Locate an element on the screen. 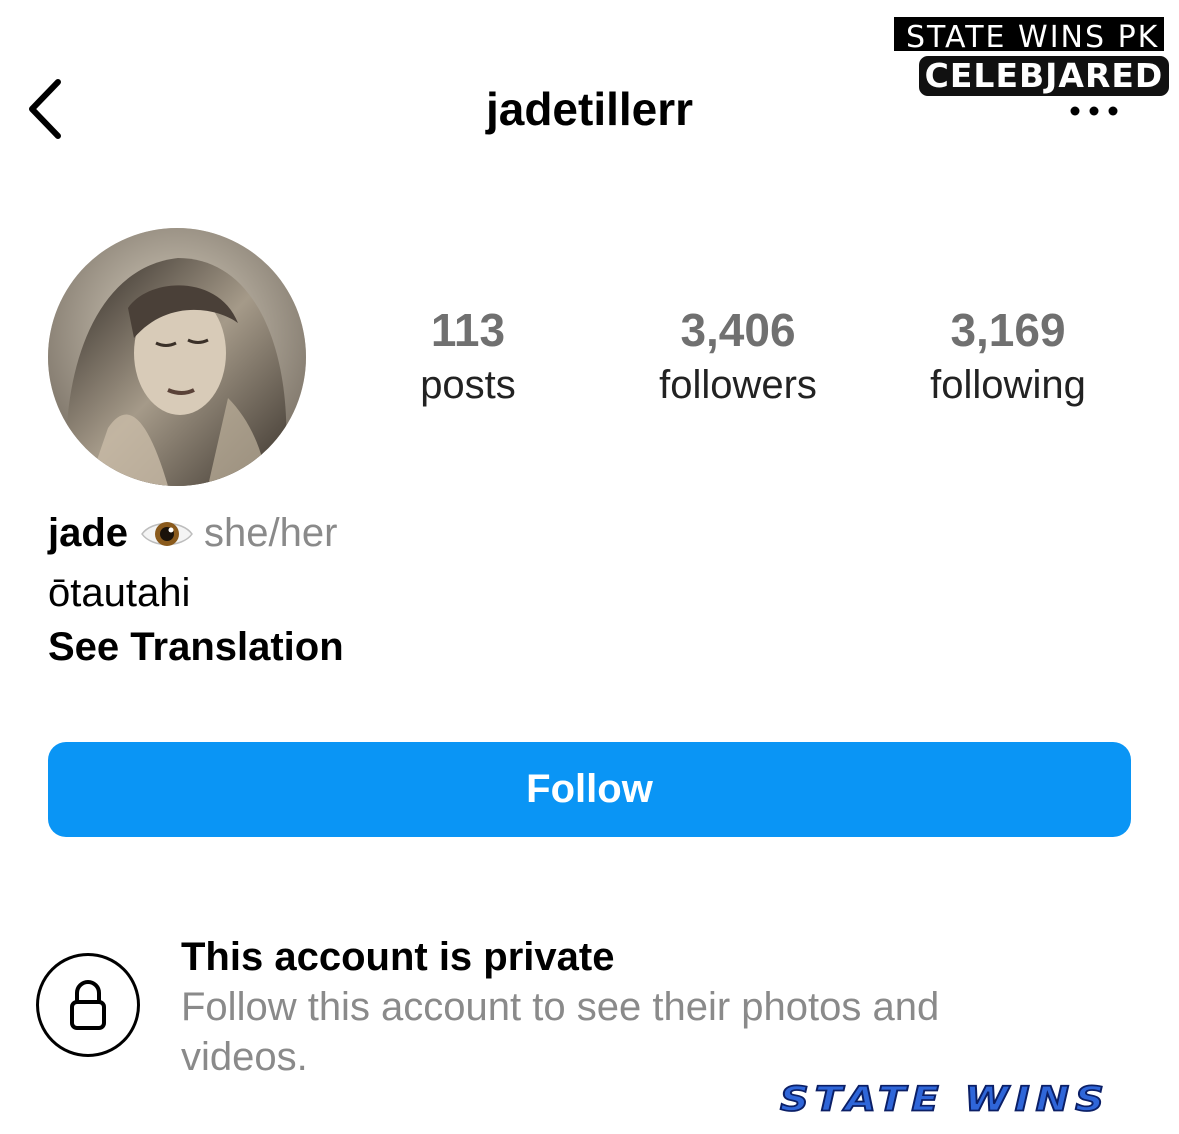 The image size is (1179, 1134). posts-count: 113 is located at coordinates (468, 330).